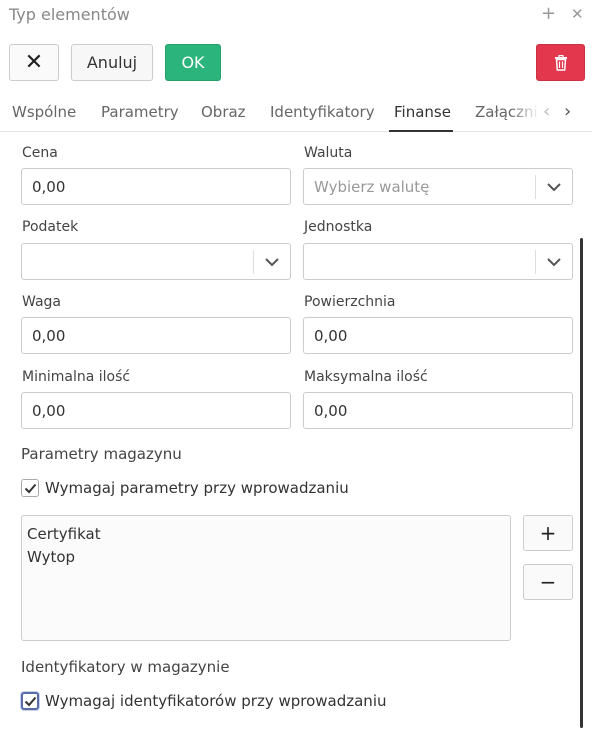  What do you see at coordinates (525, 111) in the screenshot?
I see `tab-fade` at bounding box center [525, 111].